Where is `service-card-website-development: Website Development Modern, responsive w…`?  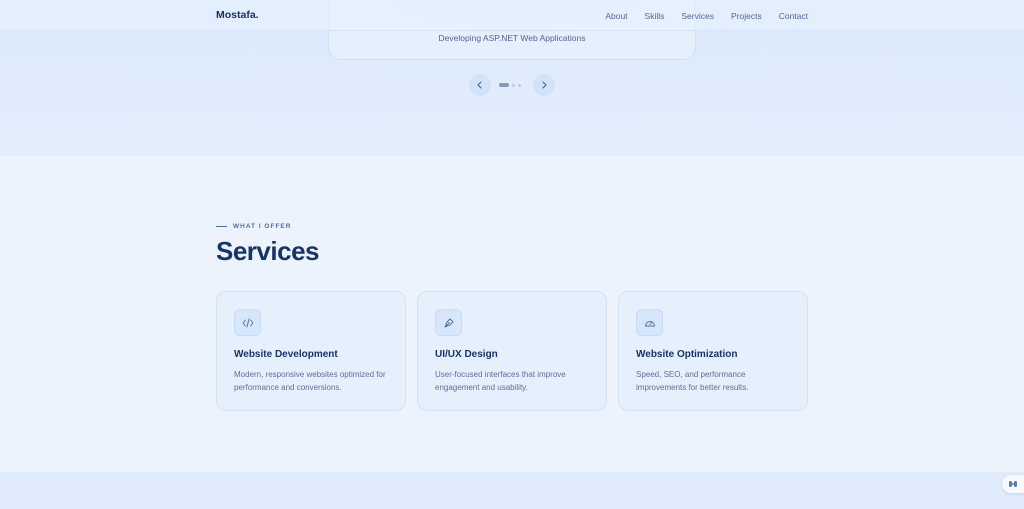 service-card-website-development: Website Development Modern, responsive w… is located at coordinates (311, 351).